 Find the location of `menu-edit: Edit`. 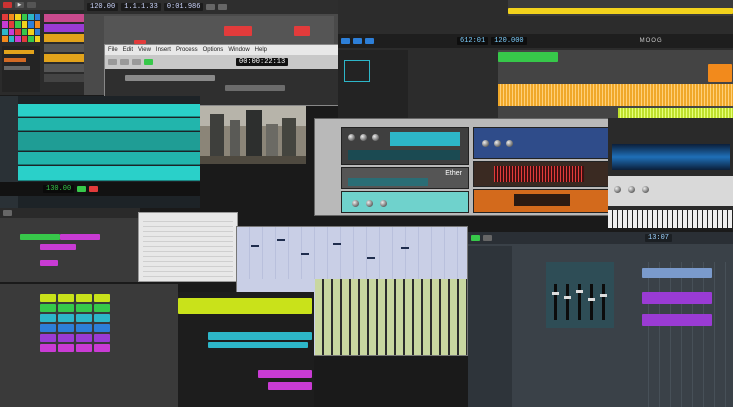

menu-edit: Edit is located at coordinates (128, 50).